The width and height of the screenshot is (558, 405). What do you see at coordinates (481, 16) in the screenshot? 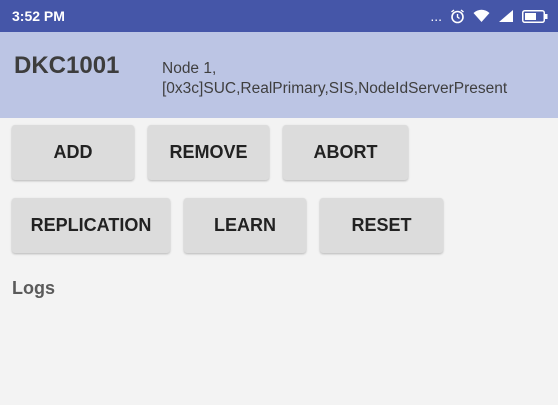
I see `wifi-icon` at bounding box center [481, 16].